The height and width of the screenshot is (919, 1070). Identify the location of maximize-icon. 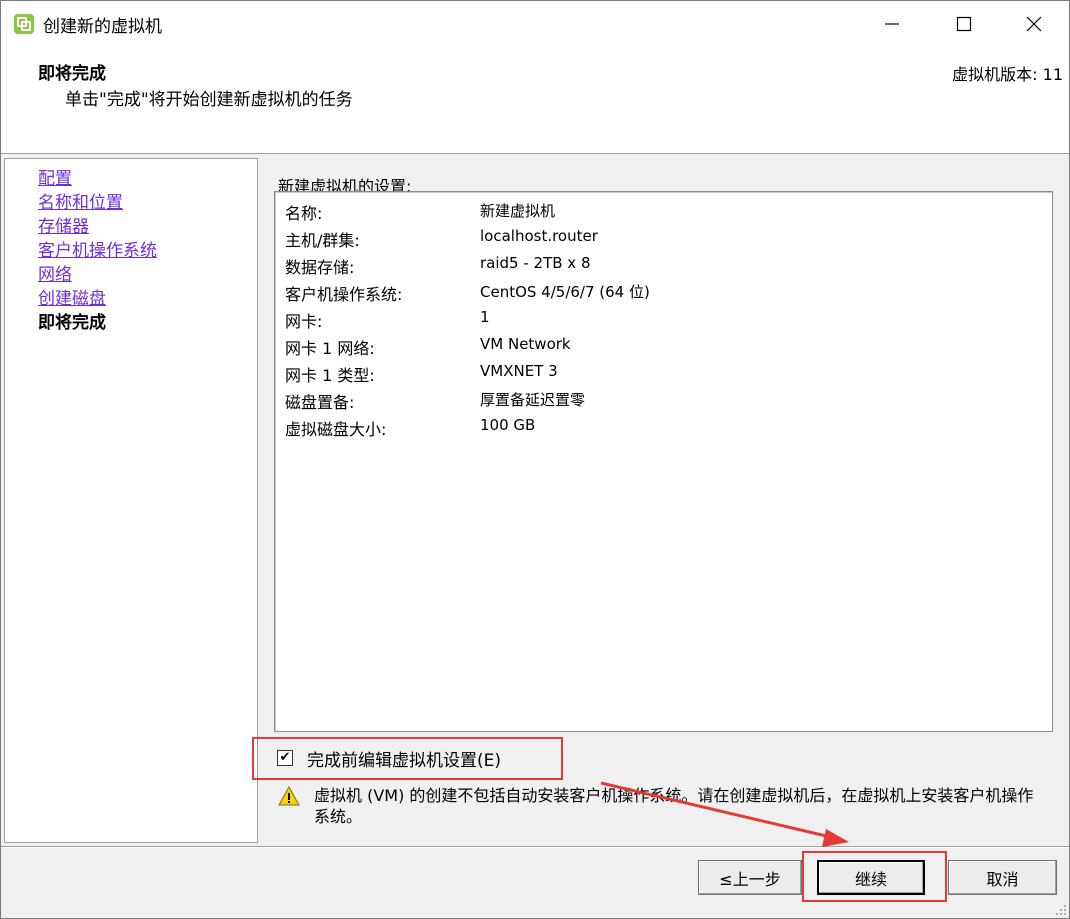
(964, 24).